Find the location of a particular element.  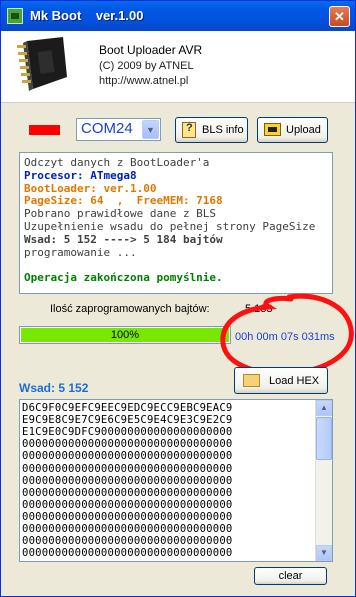

chevron-down-icon: ▼ is located at coordinates (150, 129).